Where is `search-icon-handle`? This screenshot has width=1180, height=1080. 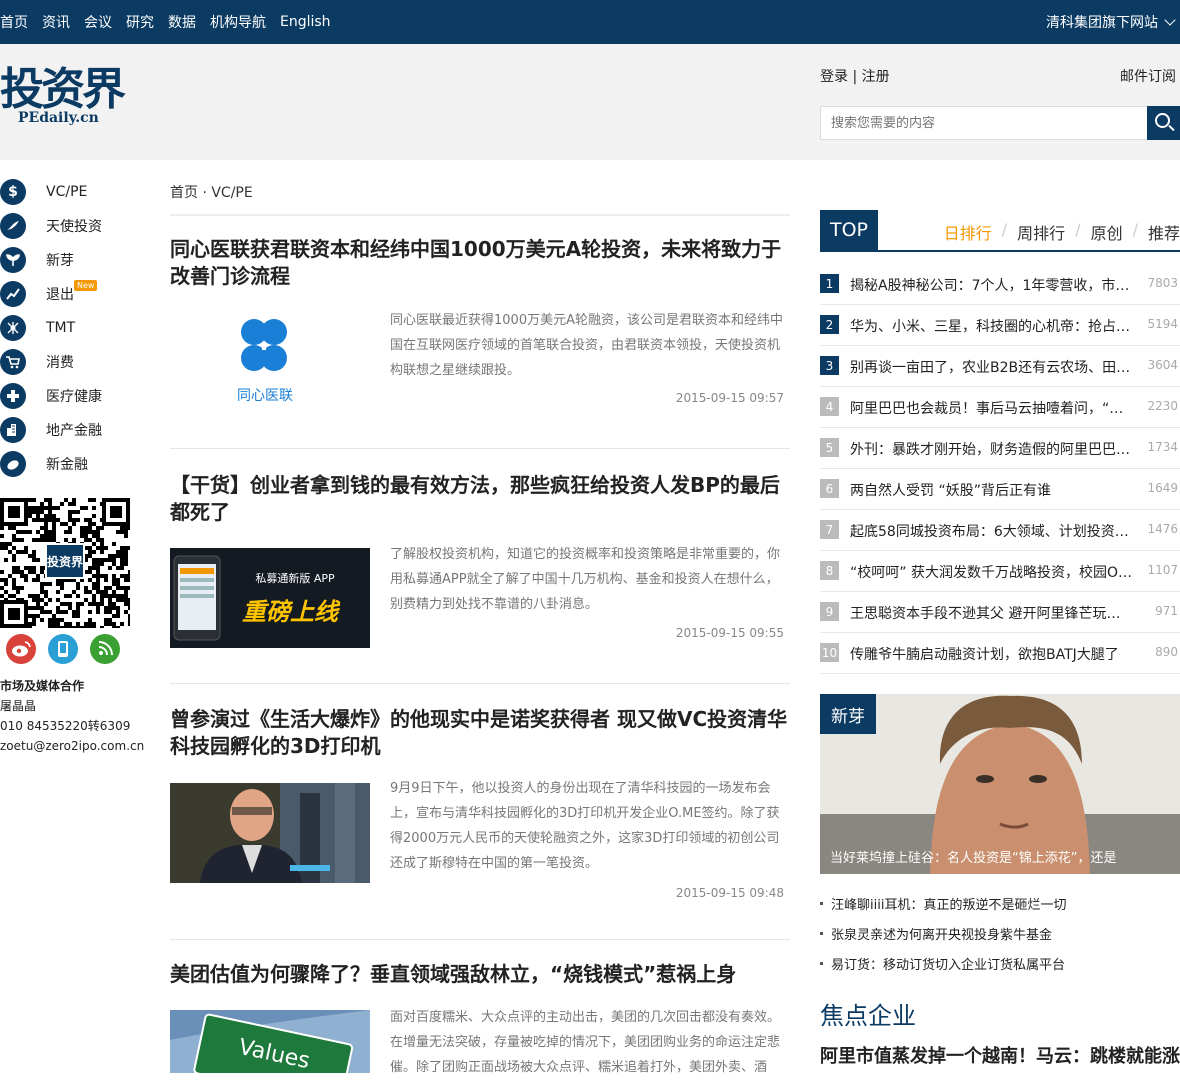
search-icon-handle is located at coordinates (1171, 128).